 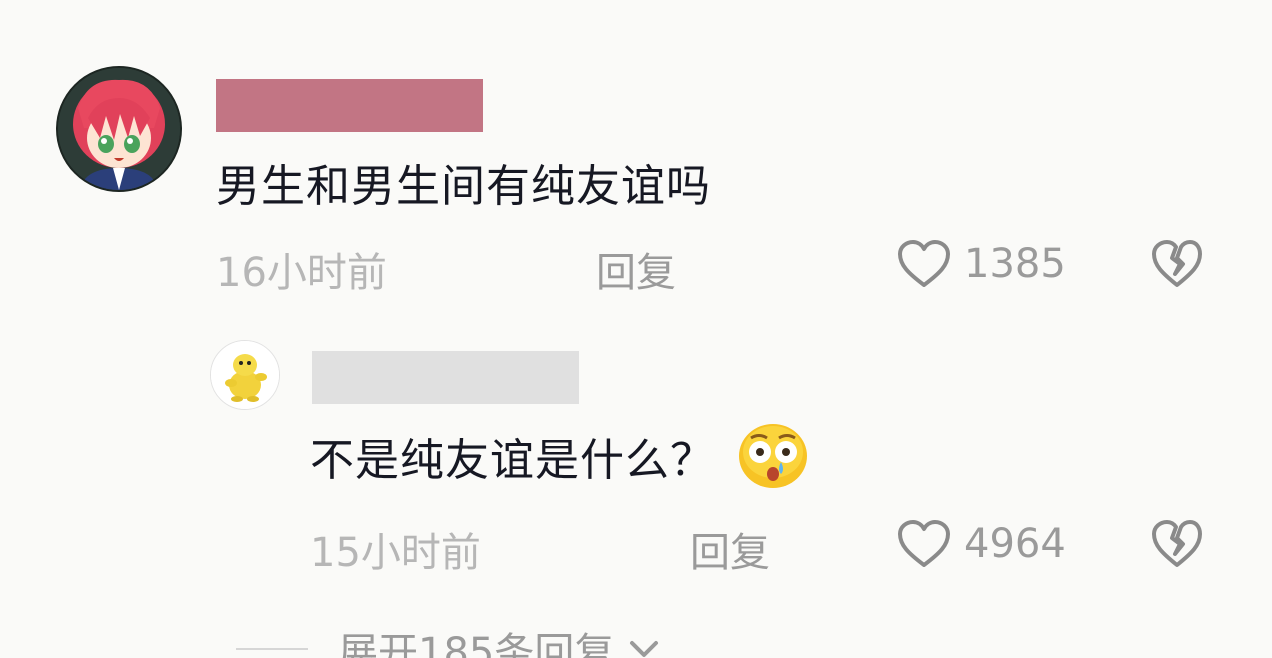 I want to click on reply-timestamp: 15小时前, so click(x=395, y=553).